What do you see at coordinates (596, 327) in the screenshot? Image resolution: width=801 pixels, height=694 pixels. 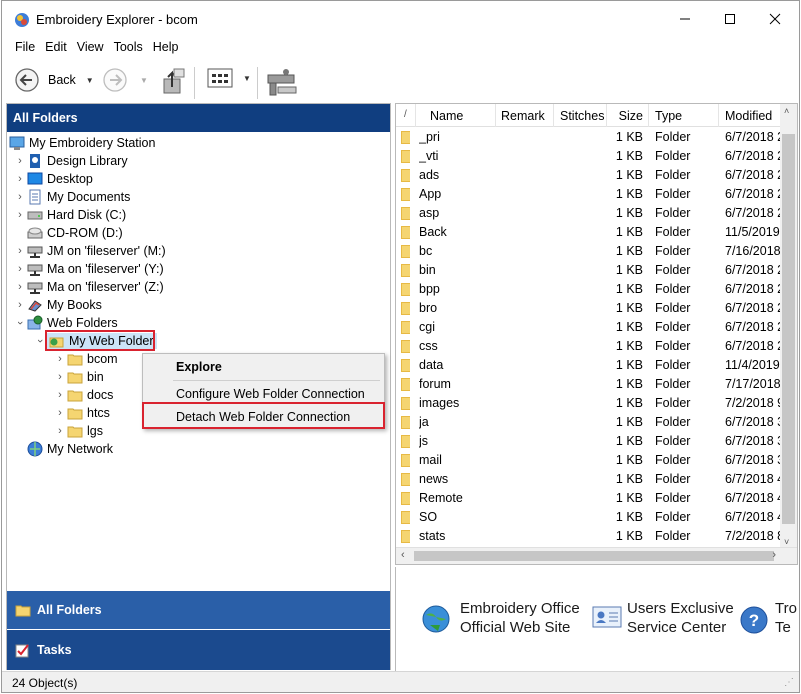 I see `file-row: cgi 1 KB Folder 6/7/2018 2` at bounding box center [596, 327].